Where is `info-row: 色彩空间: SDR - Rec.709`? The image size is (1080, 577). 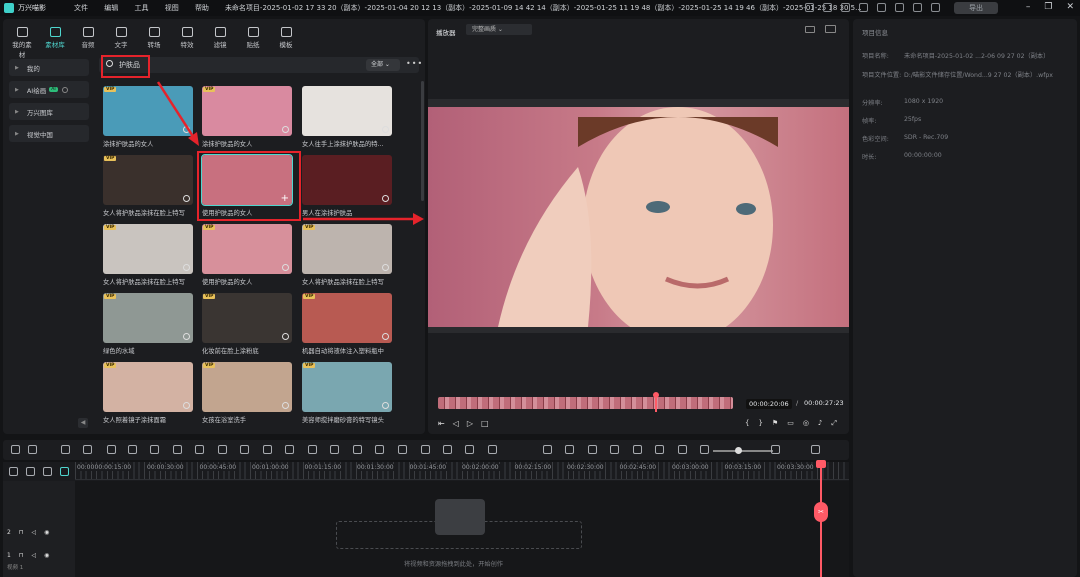 info-row: 色彩空间: SDR - Rec.709 is located at coordinates (905, 138).